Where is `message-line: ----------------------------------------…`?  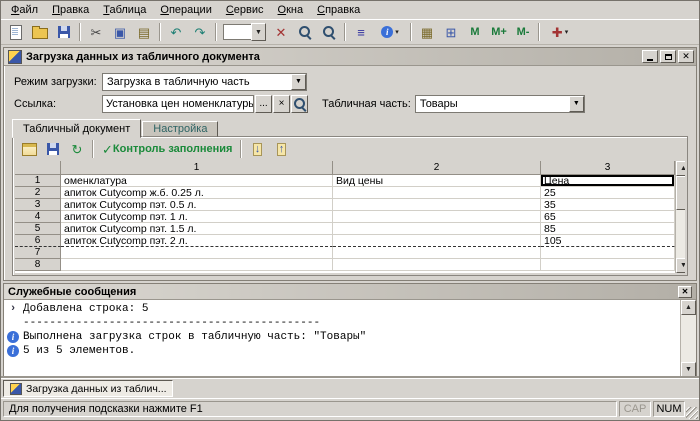 message-line: ----------------------------------------… is located at coordinates (342, 323).